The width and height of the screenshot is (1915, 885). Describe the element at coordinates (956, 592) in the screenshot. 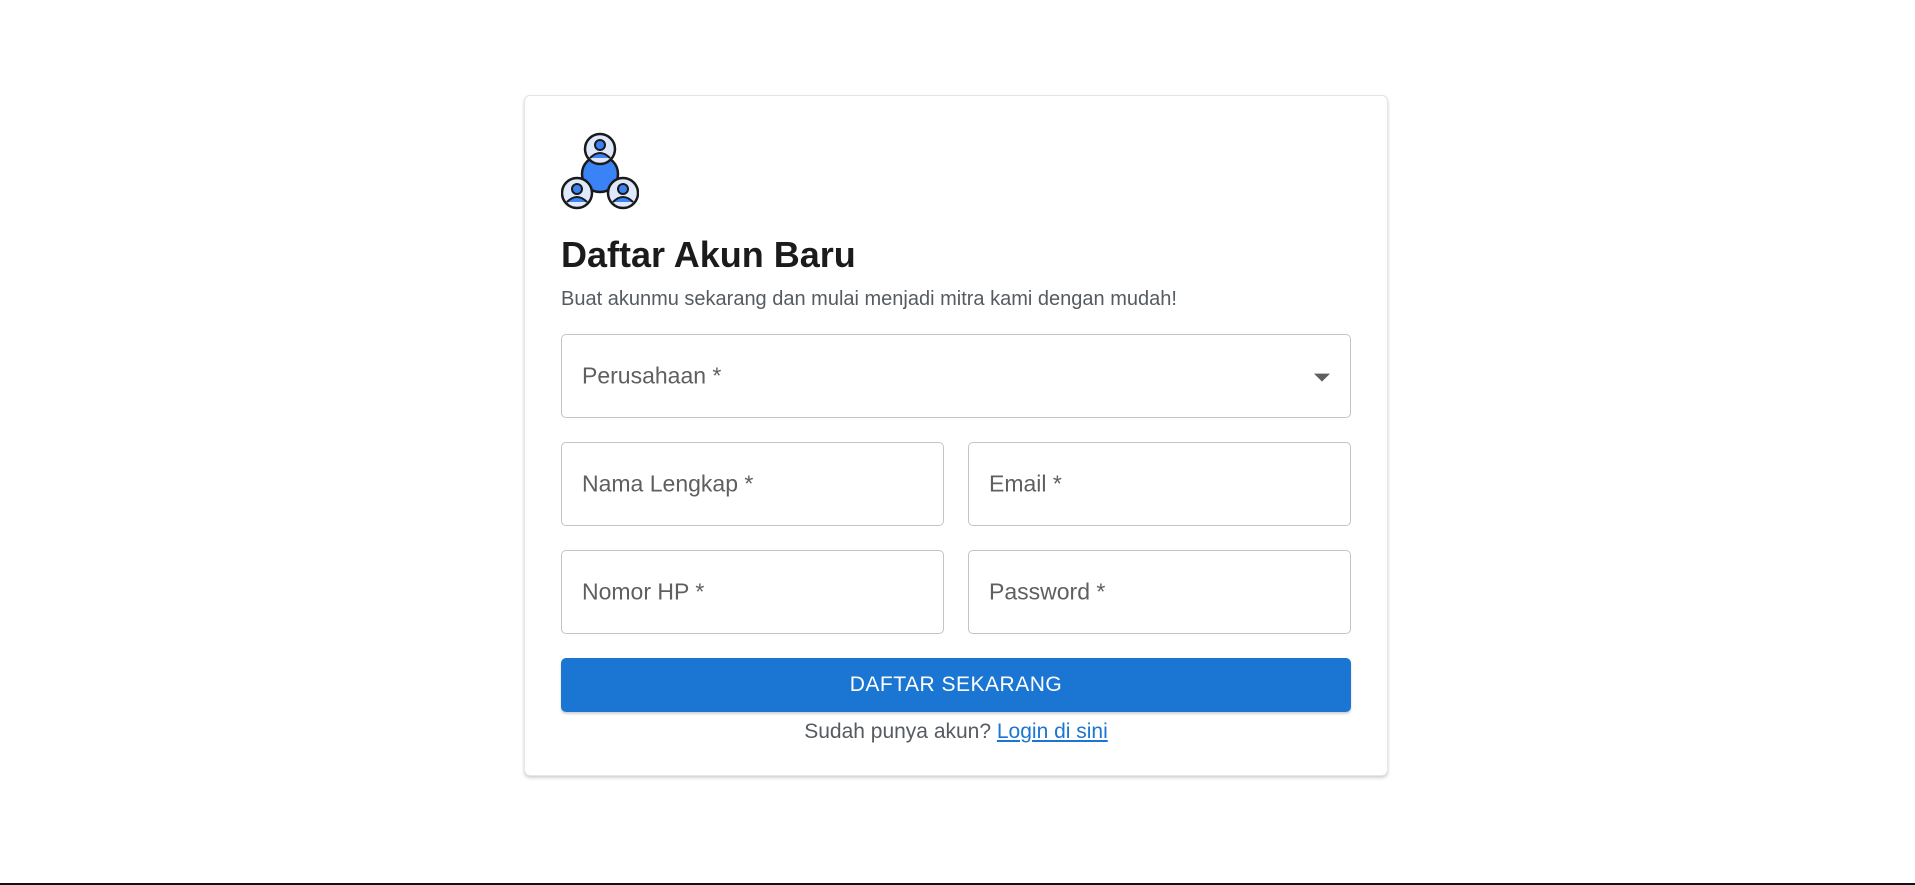

I see `phone-password-row: Nomor HP * Password *` at that location.